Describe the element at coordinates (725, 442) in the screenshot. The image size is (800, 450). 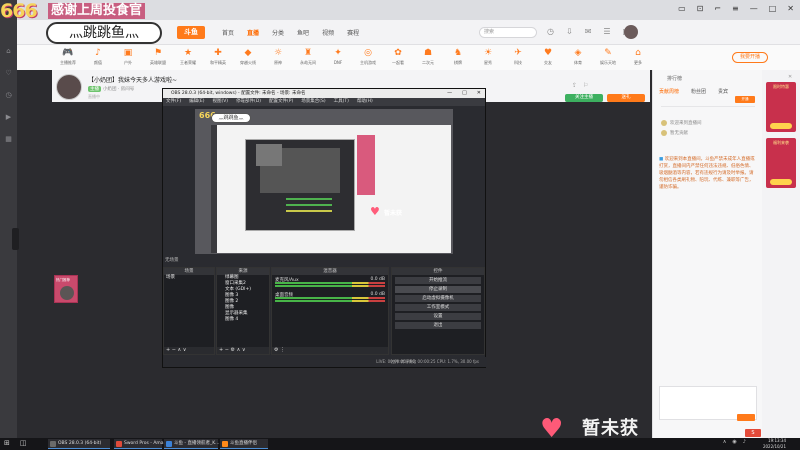
I see `chevron-up-icon: ∧` at that location.